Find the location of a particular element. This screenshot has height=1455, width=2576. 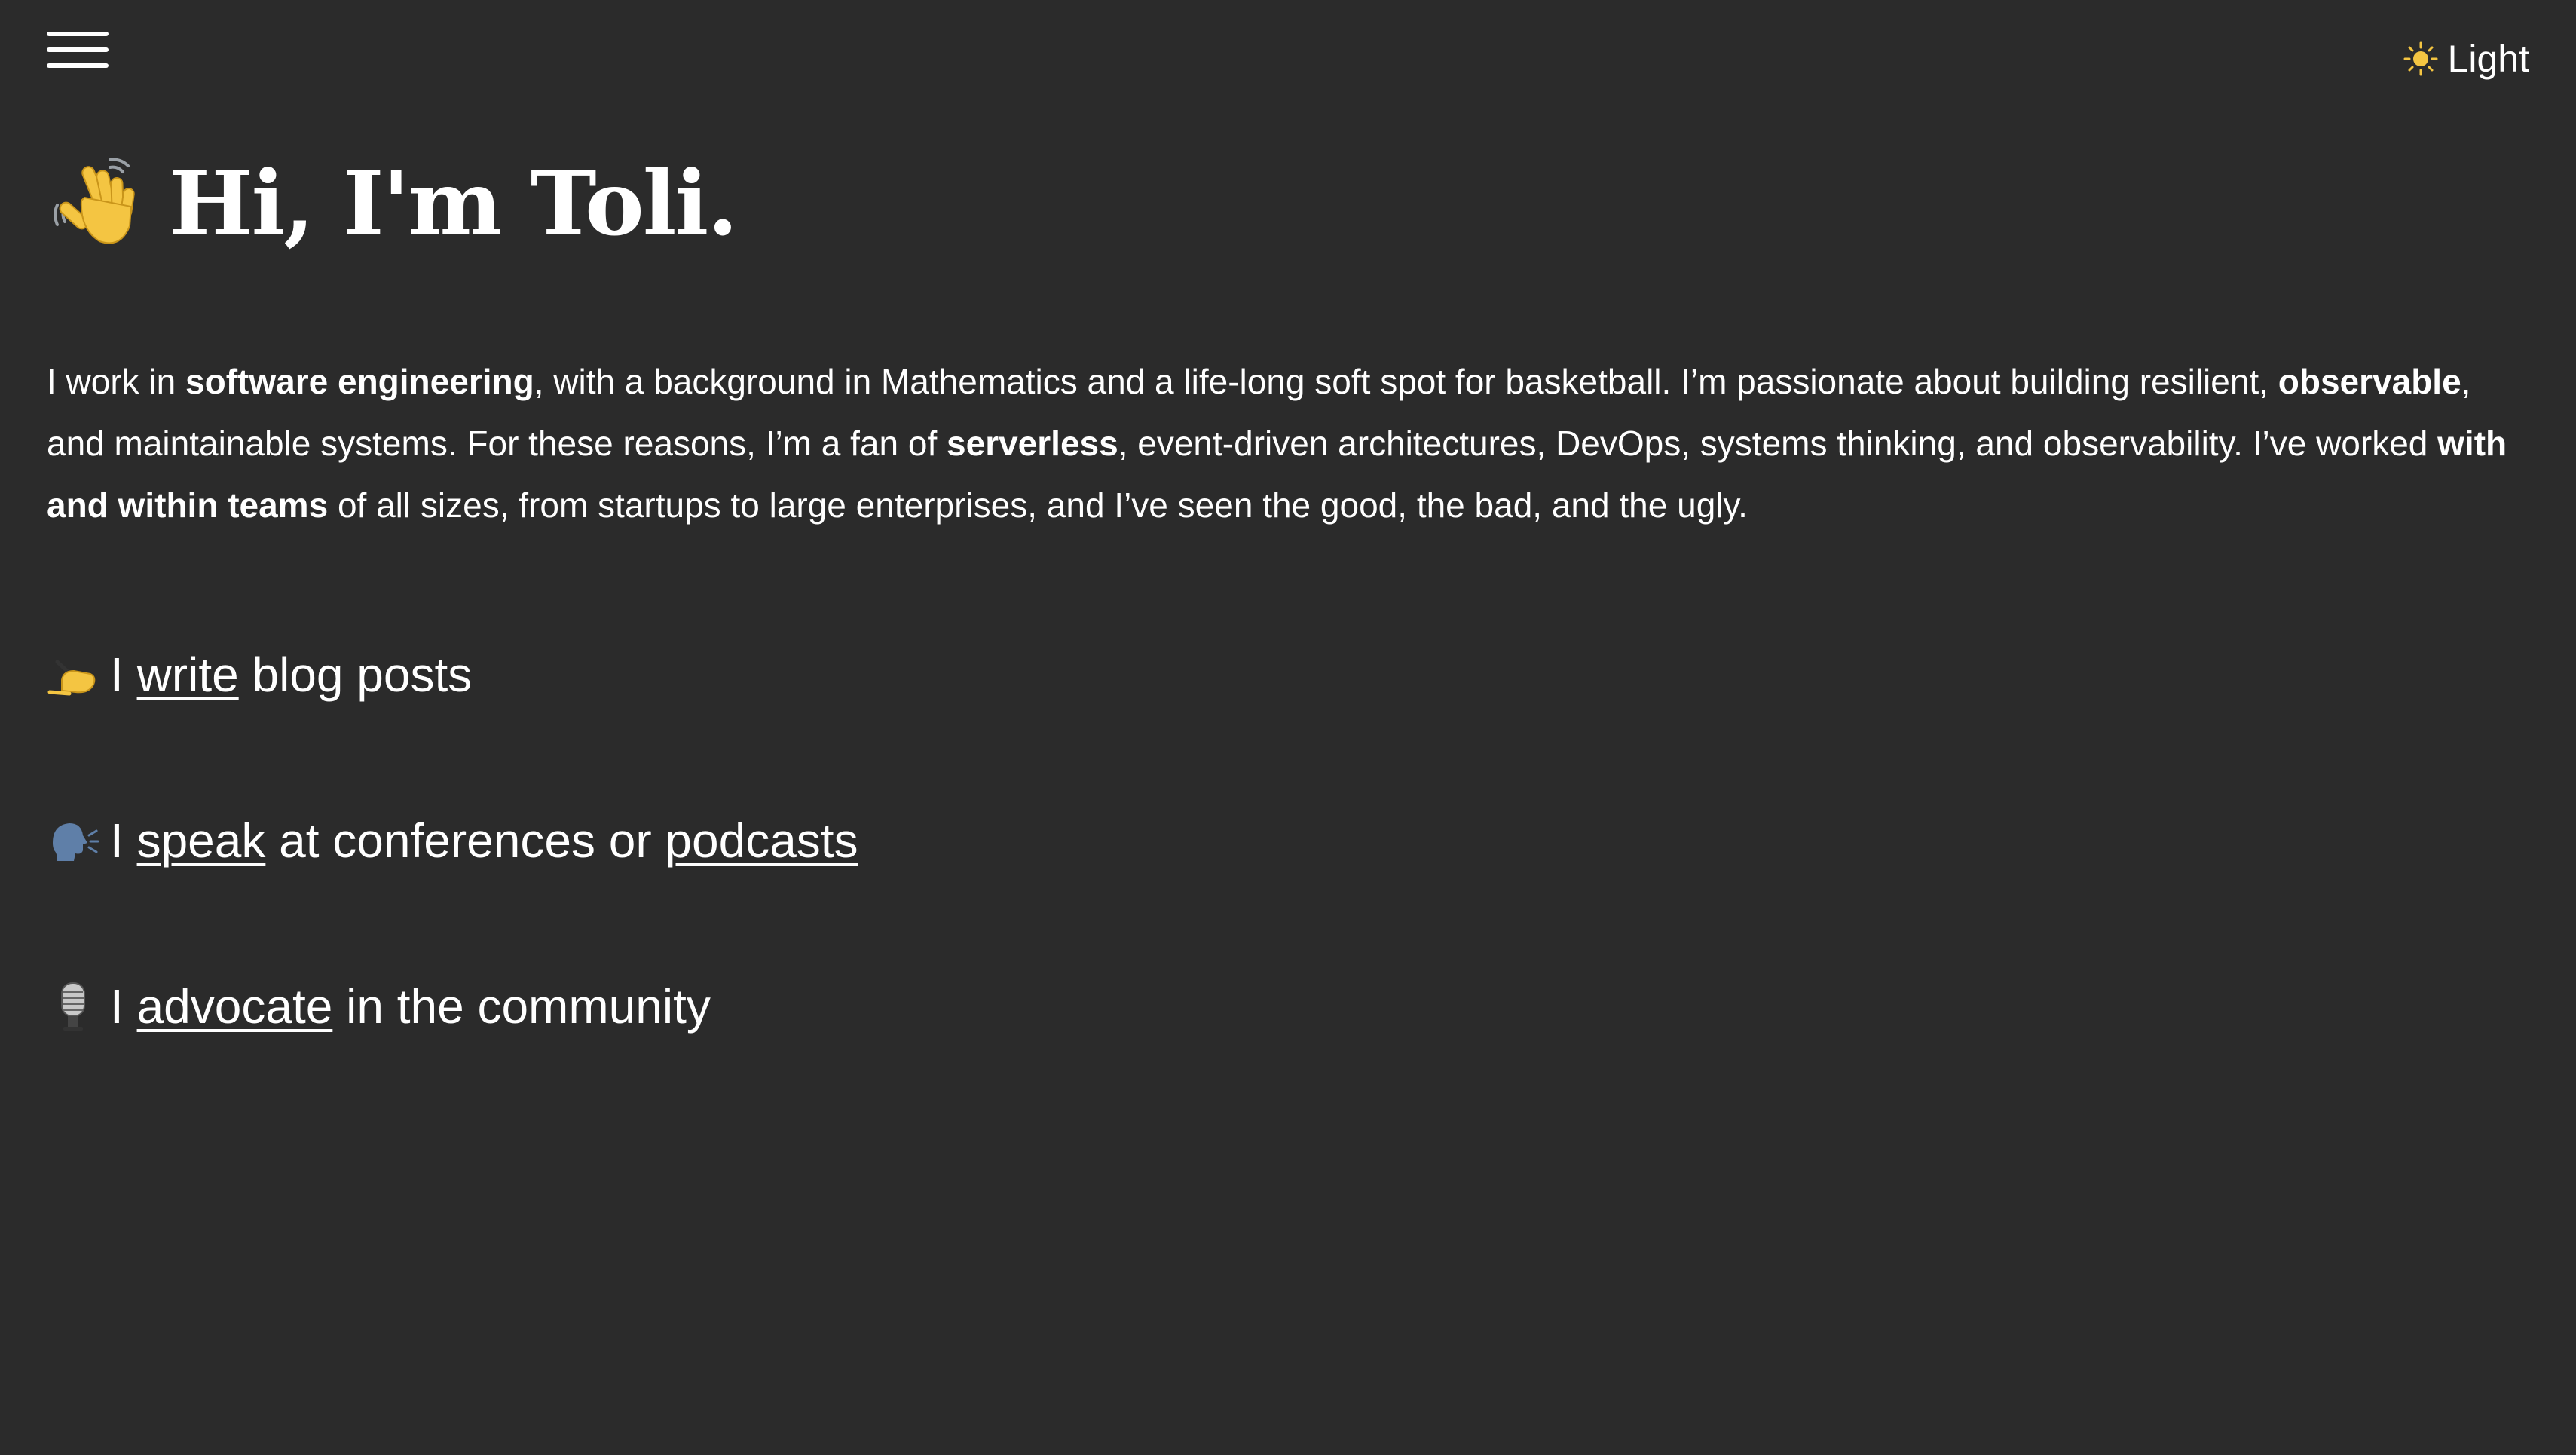

menu-bar-top is located at coordinates (78, 34).